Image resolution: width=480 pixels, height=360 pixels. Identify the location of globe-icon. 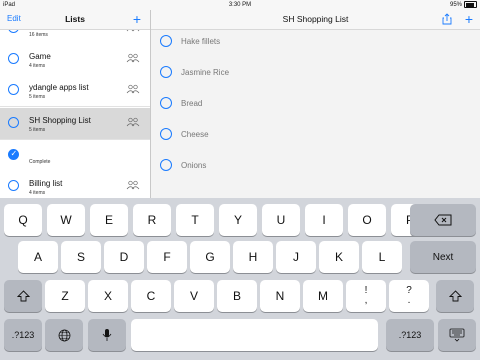
(64, 335).